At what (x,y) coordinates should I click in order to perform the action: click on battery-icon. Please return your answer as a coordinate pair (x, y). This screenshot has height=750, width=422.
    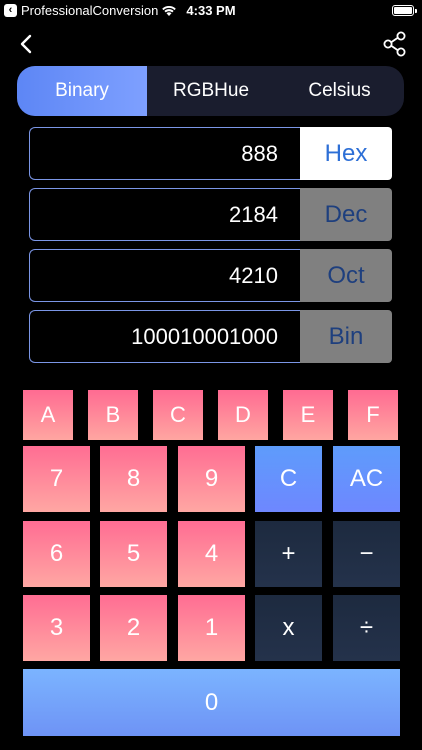
    Looking at the image, I should click on (404, 10).